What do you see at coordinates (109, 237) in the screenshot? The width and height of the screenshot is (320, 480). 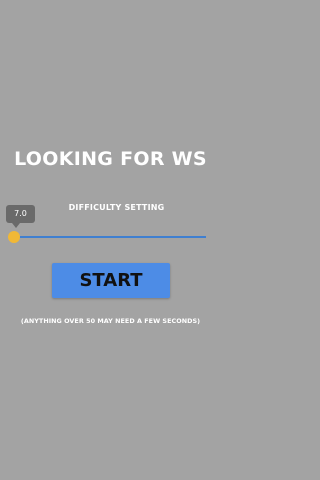 I see `difficulty-slider-track` at bounding box center [109, 237].